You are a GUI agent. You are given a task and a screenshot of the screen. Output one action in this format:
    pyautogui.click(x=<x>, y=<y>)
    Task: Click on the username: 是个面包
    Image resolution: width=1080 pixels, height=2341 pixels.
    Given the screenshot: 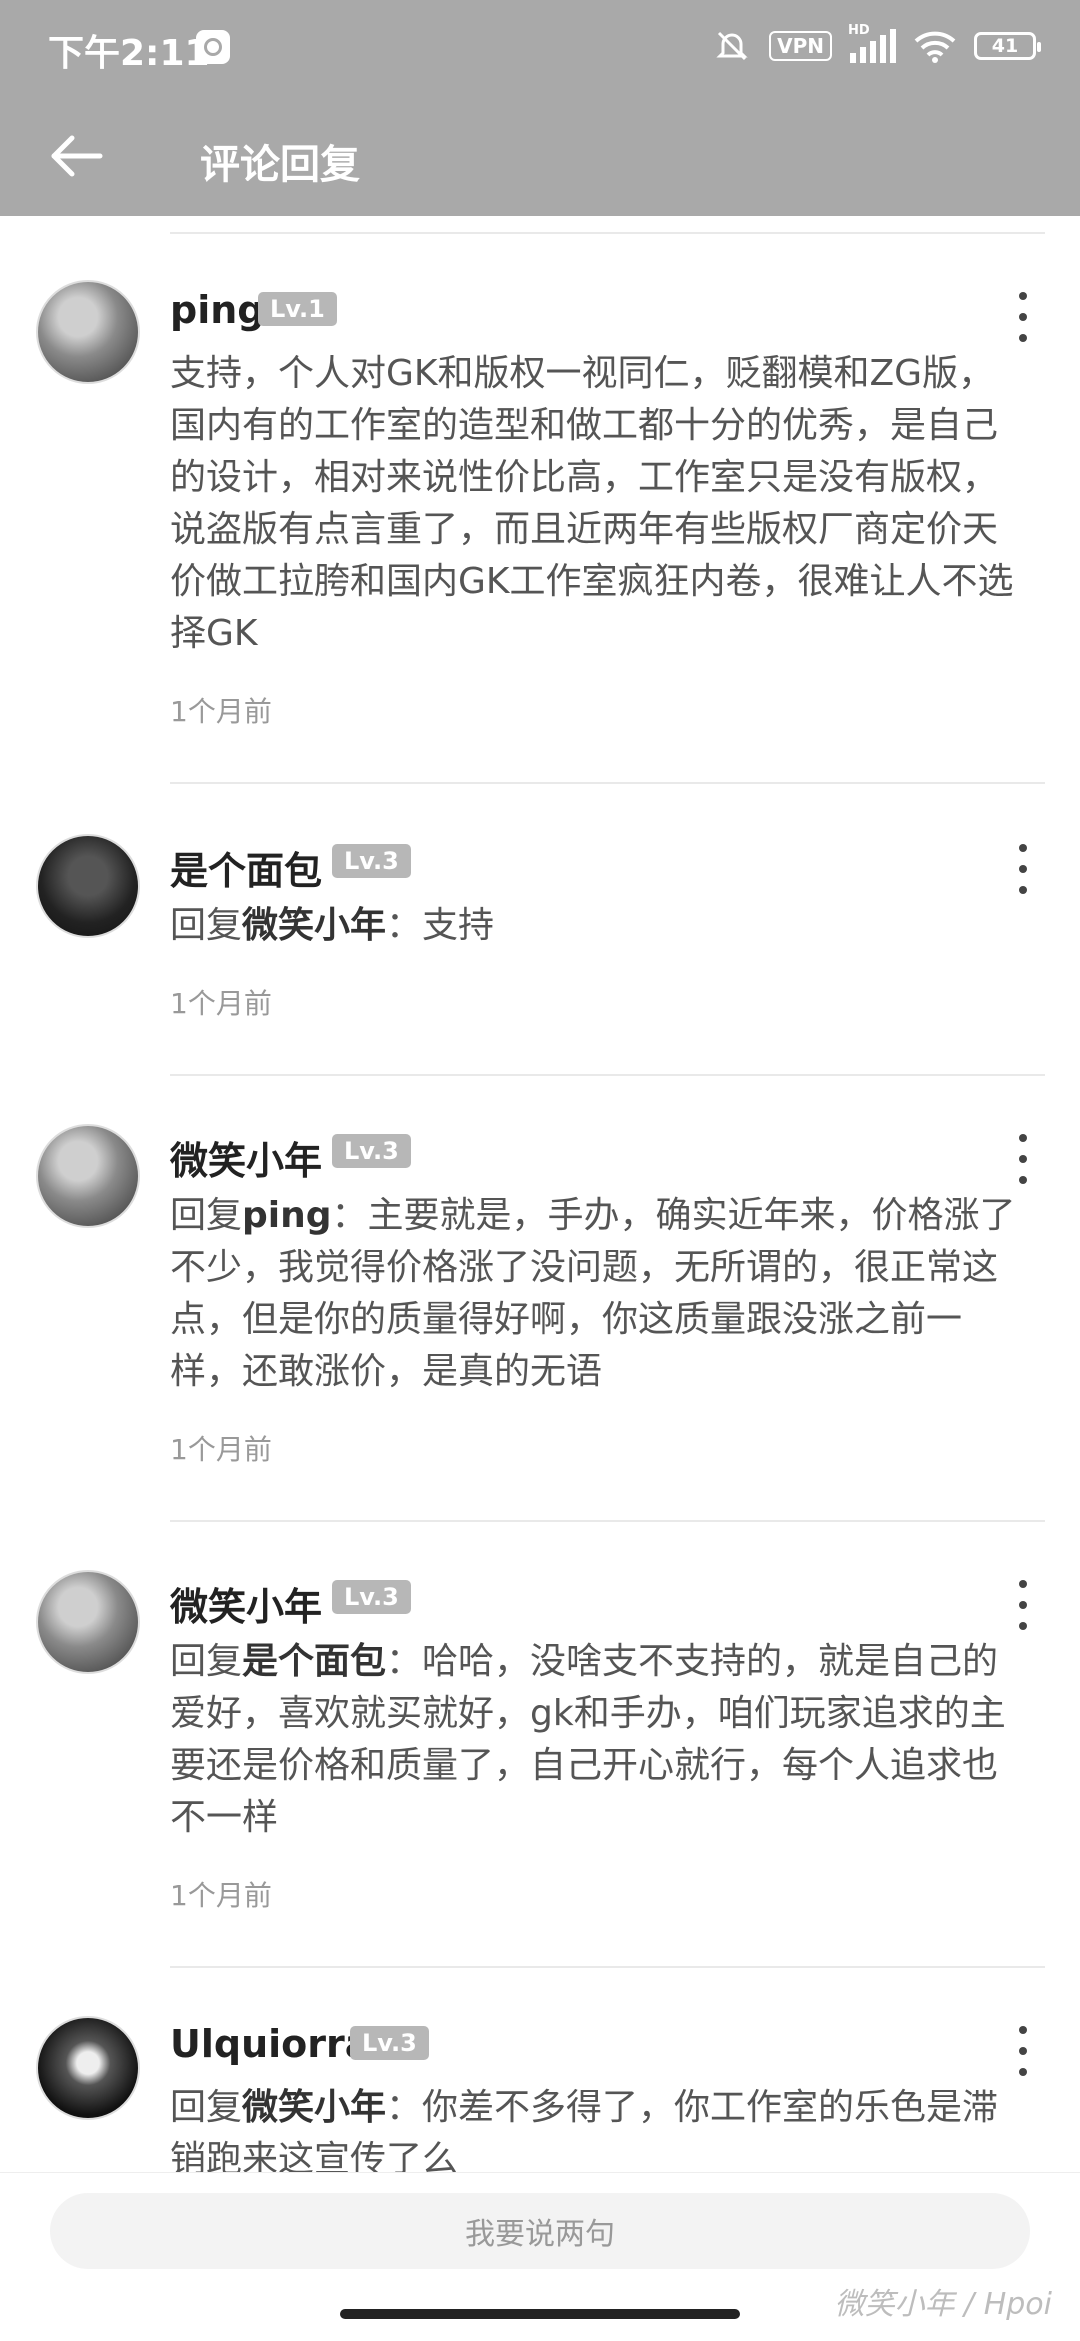 What is the action you would take?
    pyautogui.click(x=246, y=867)
    